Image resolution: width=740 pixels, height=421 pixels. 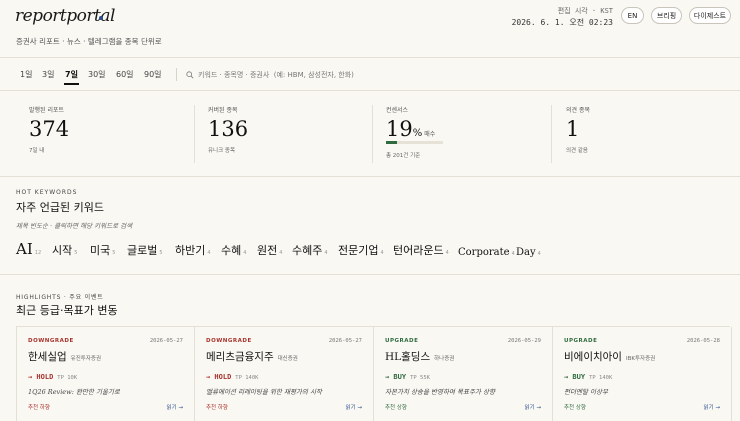 I want to click on stat-covered: 커버된 종목 136 유니크 종목, so click(x=228, y=129).